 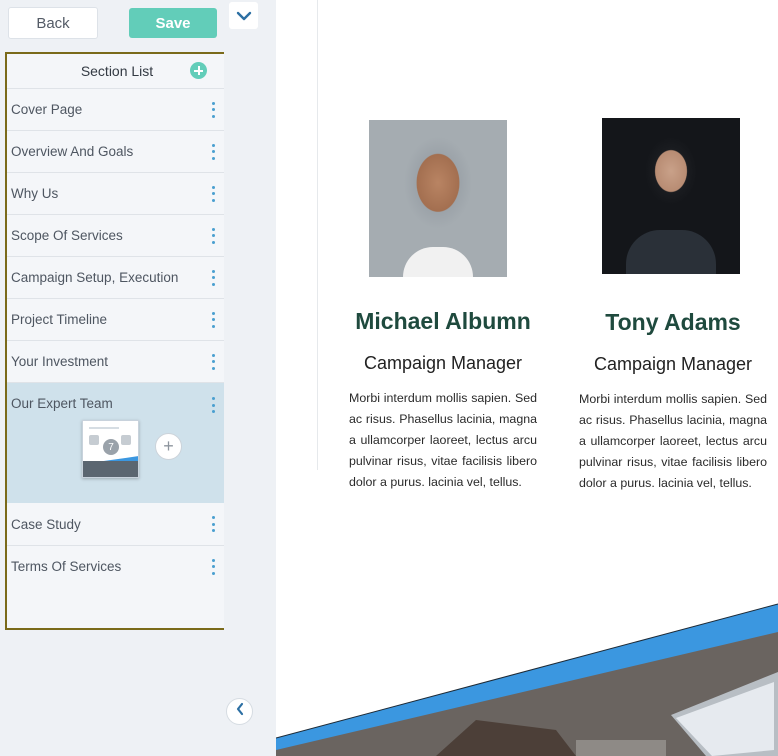 I want to click on section-item-label: Cover Page, so click(x=47, y=109).